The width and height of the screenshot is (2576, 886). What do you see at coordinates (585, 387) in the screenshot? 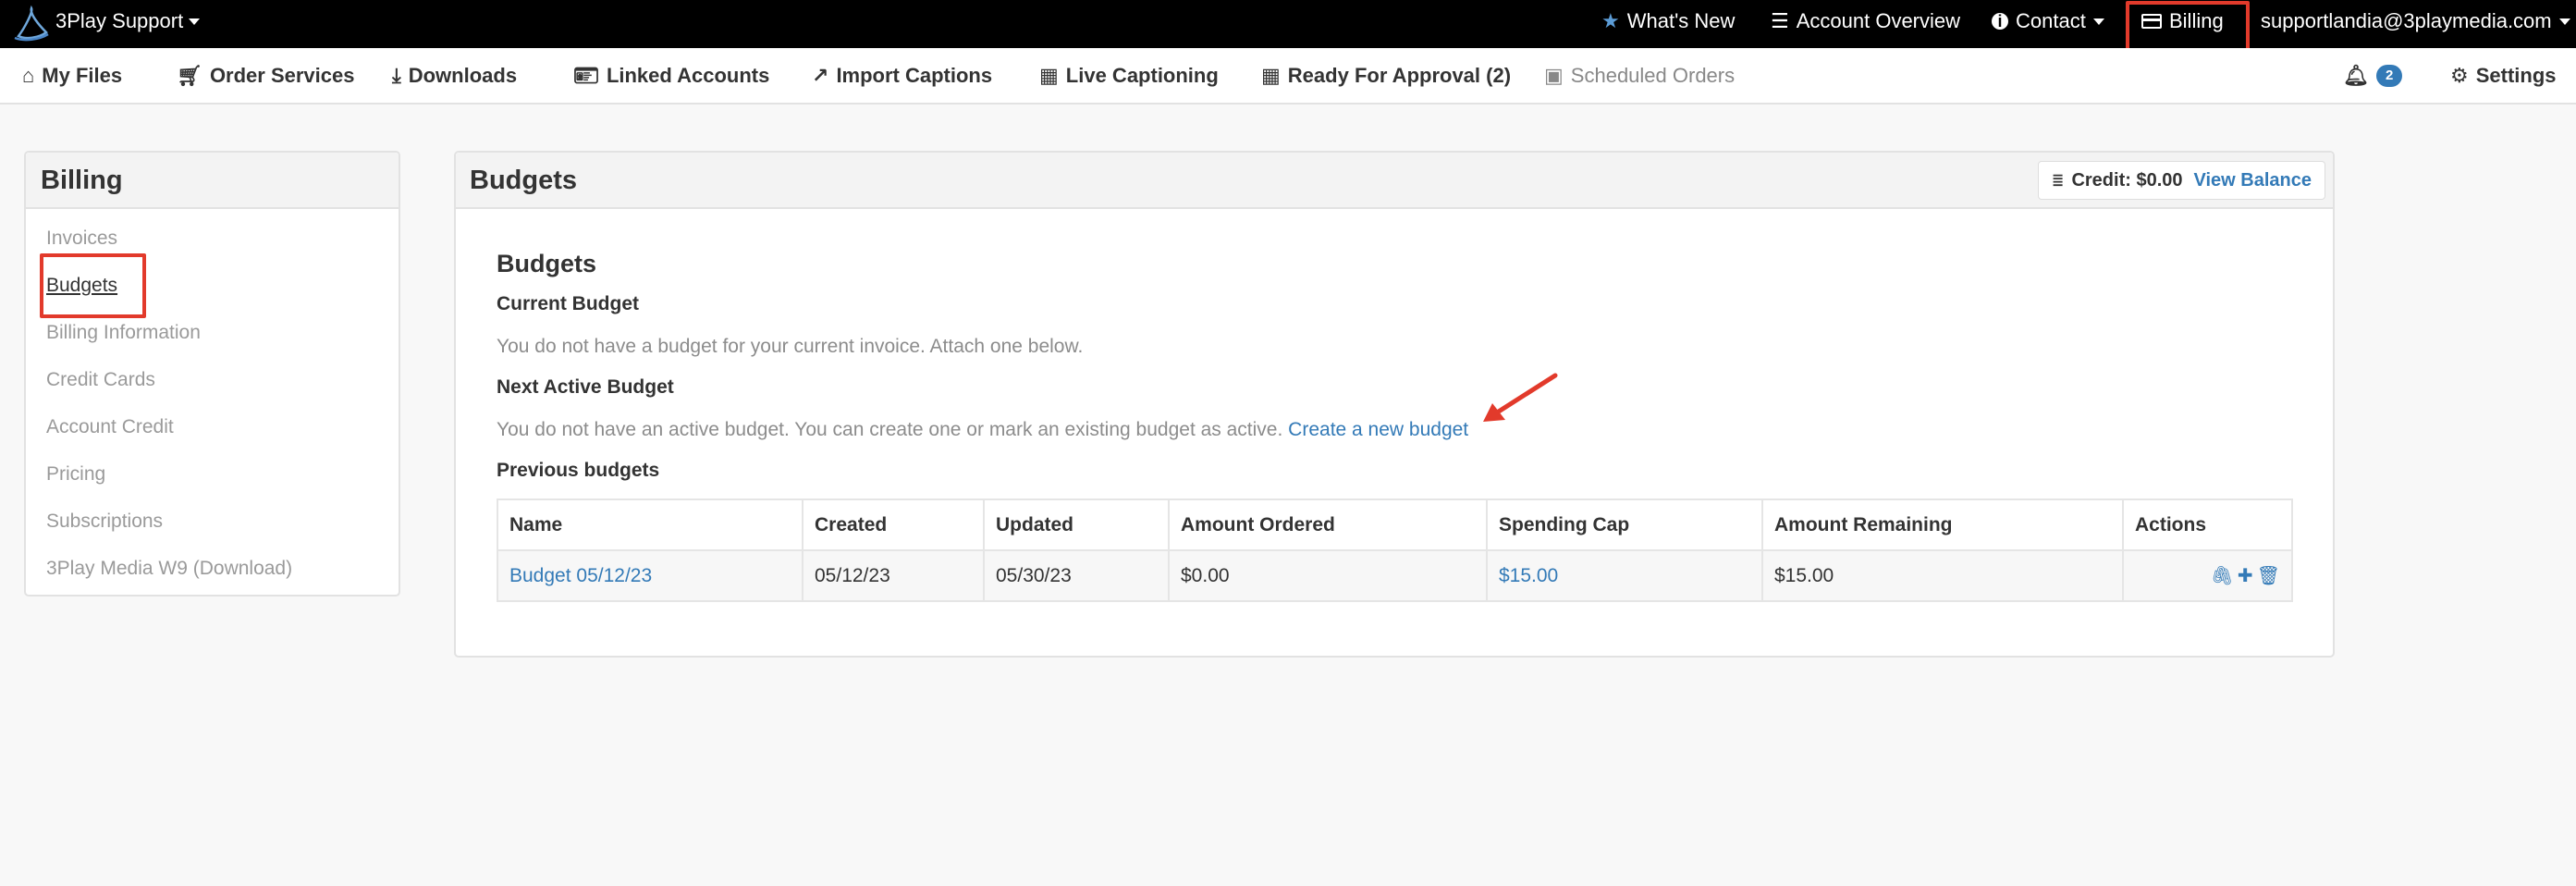
I see `next-budget-heading: Next Active Budget` at bounding box center [585, 387].